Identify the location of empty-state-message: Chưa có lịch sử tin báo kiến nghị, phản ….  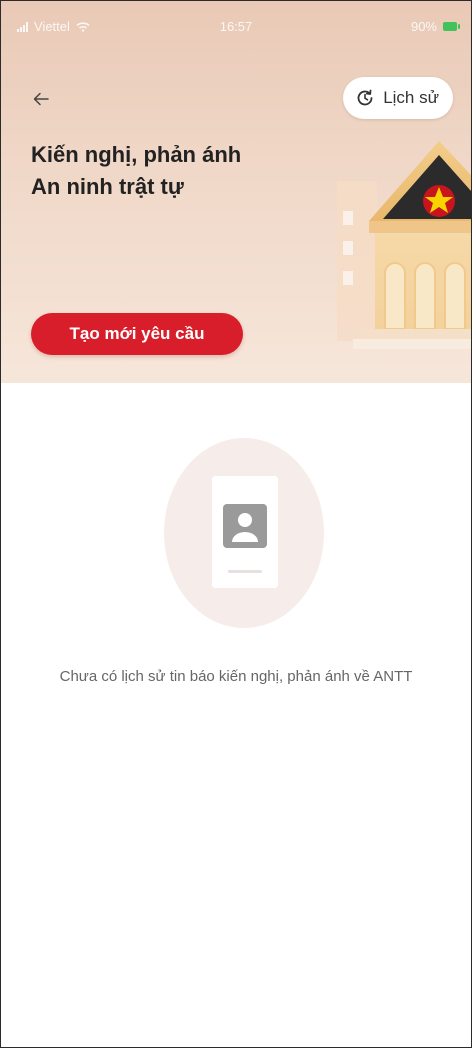
(236, 676).